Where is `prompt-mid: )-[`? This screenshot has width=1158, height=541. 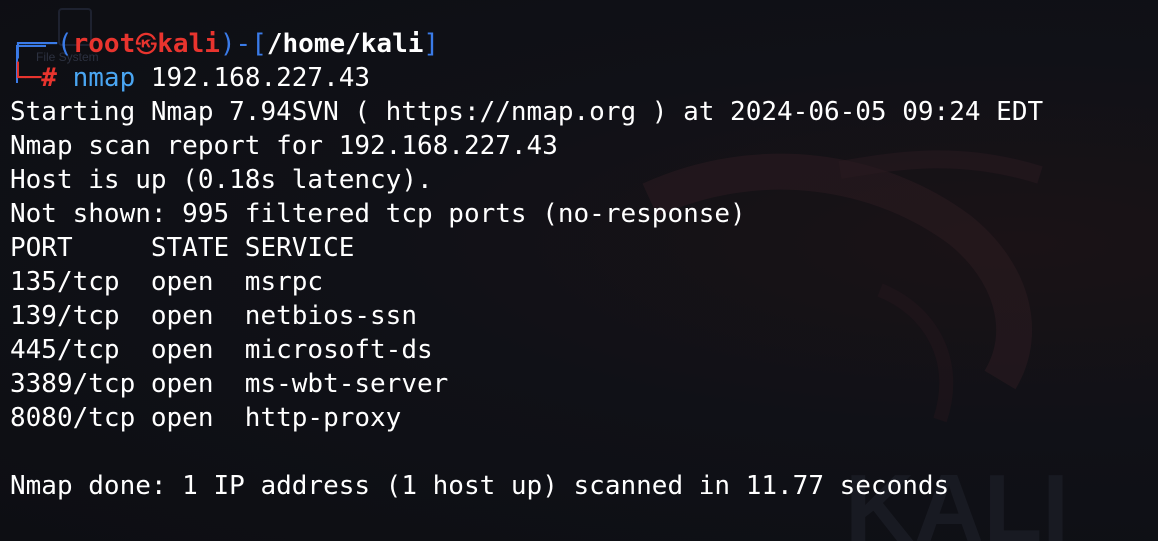 prompt-mid: )-[ is located at coordinates (243, 44).